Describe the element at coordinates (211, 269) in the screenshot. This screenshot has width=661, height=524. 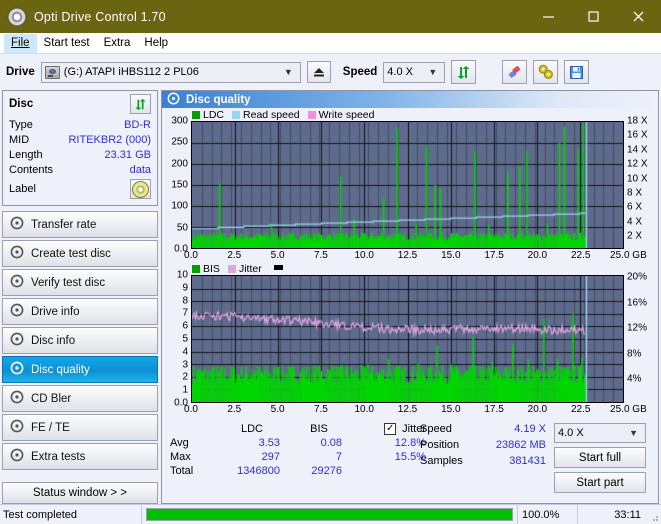
I see `legend-label-bis: BIS` at that location.